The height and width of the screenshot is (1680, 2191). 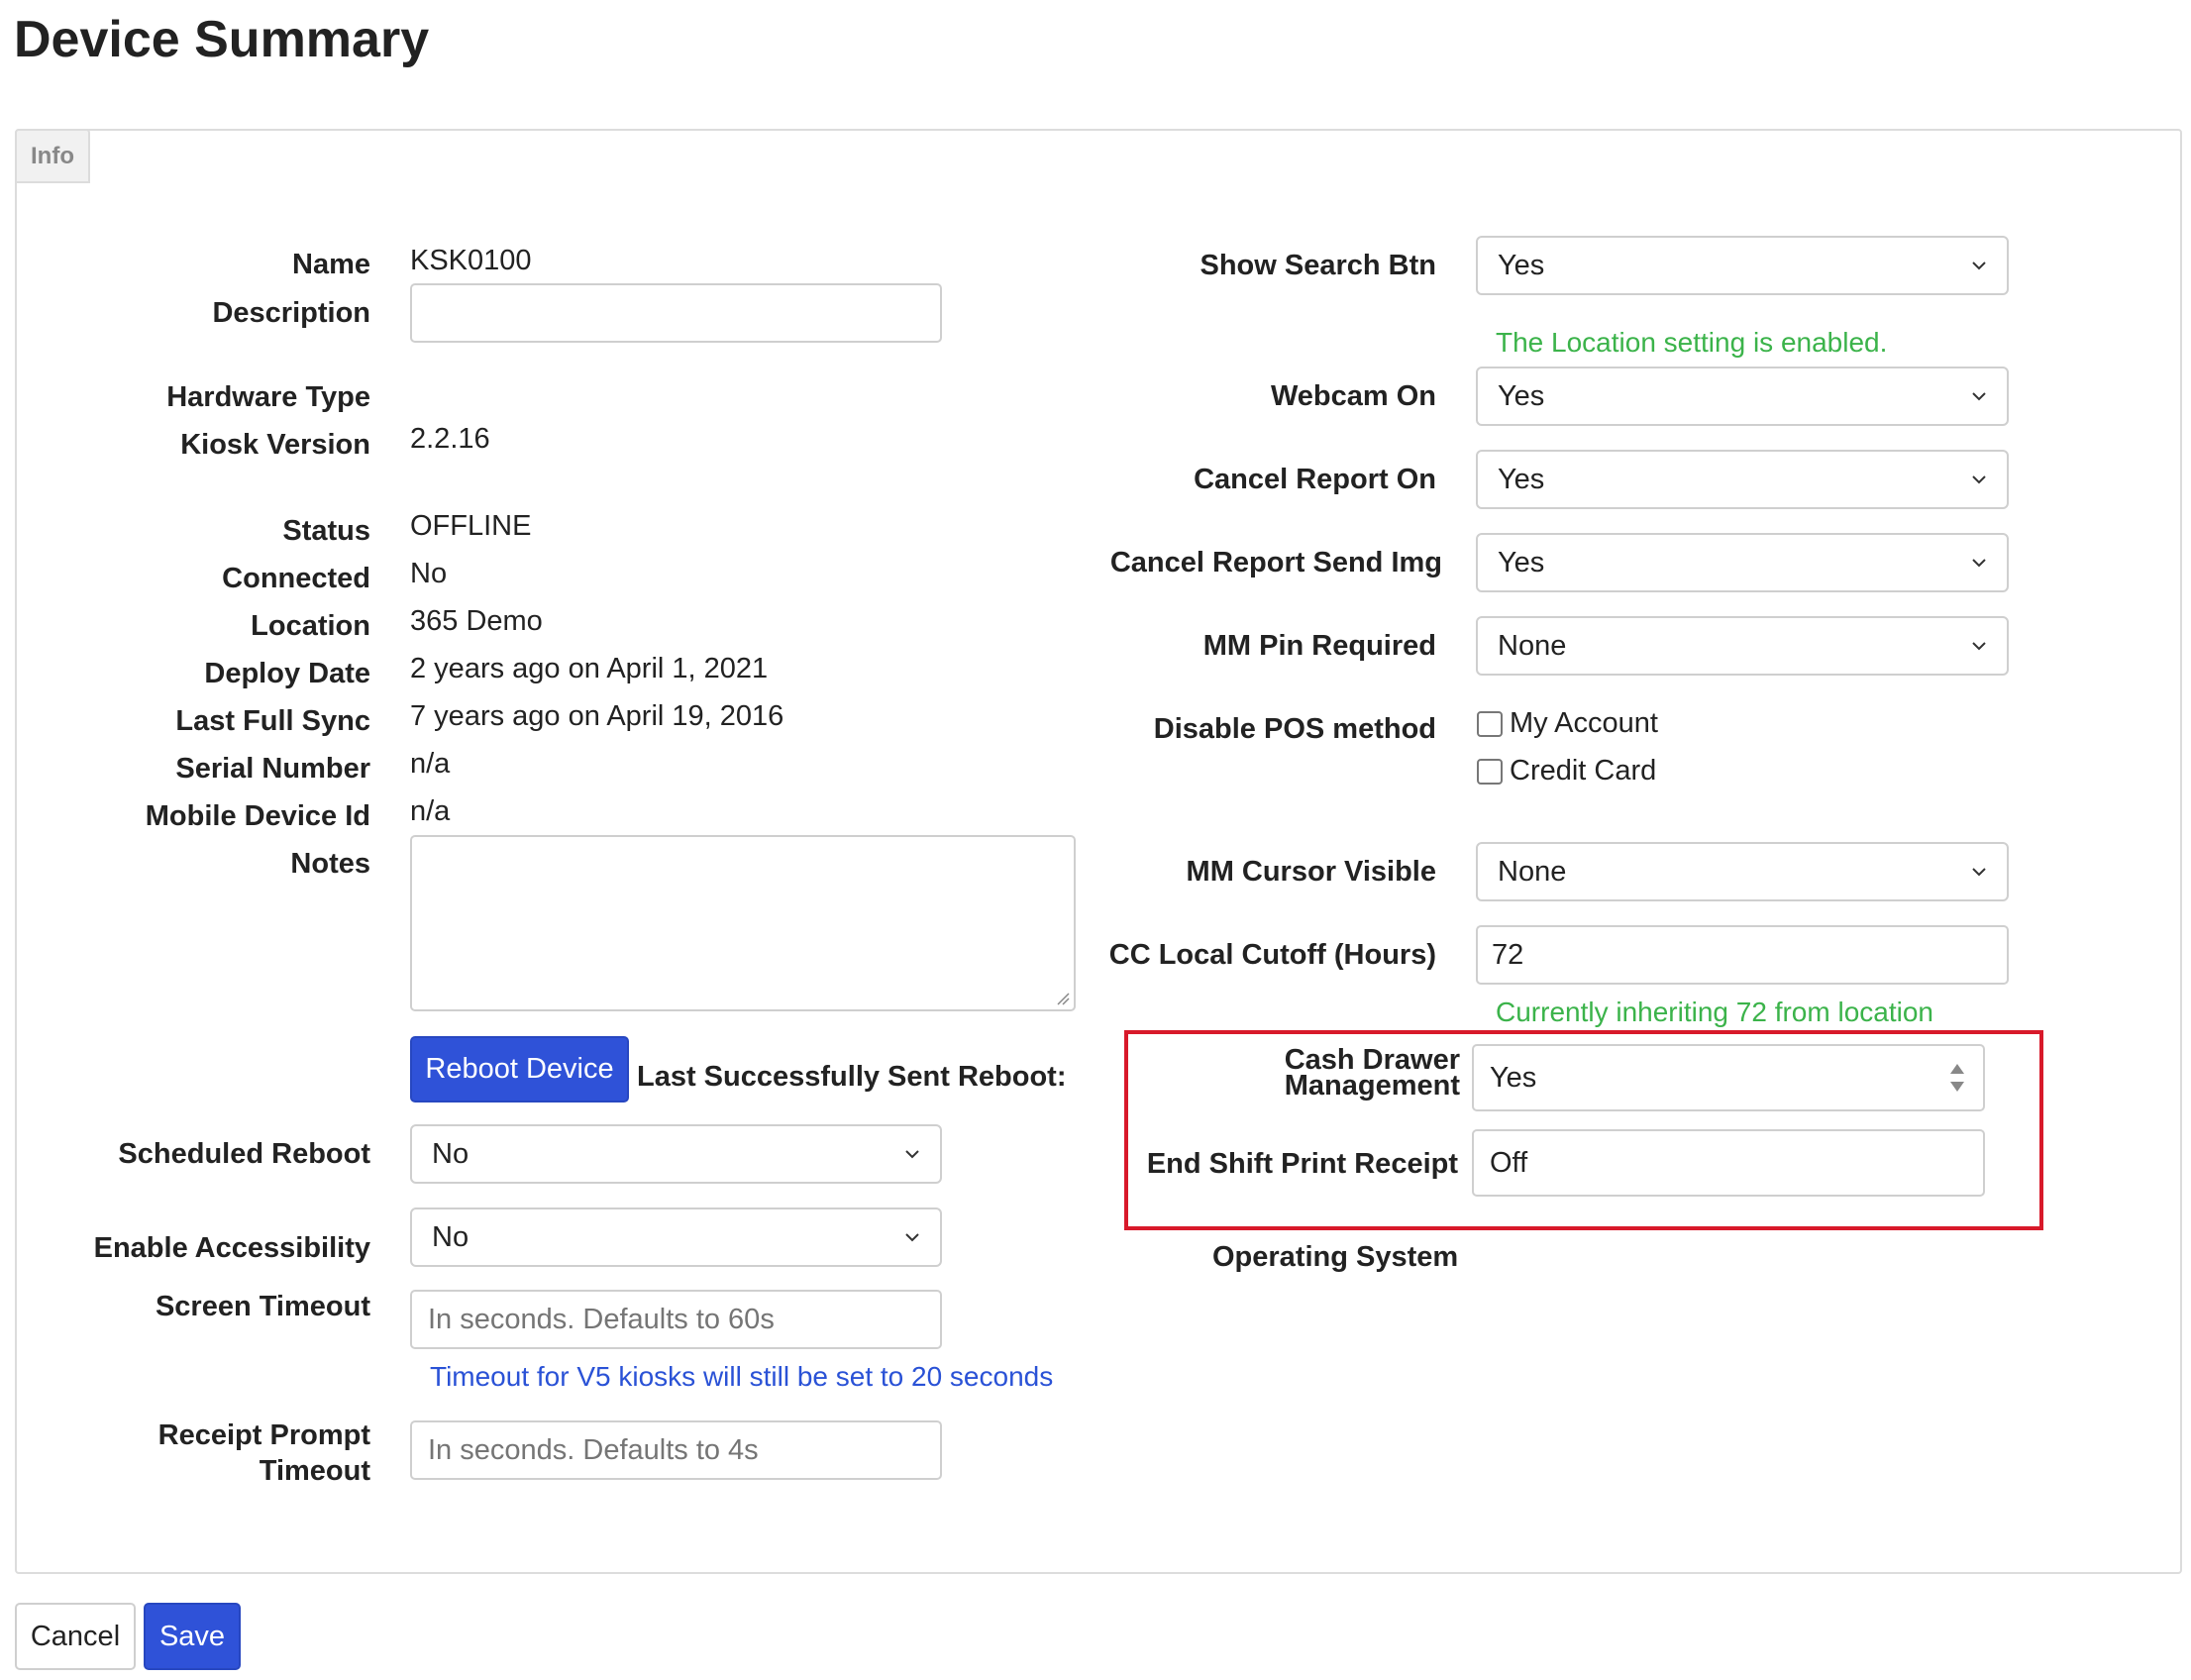 I want to click on show-search-btn-value: Yes, so click(x=1521, y=265).